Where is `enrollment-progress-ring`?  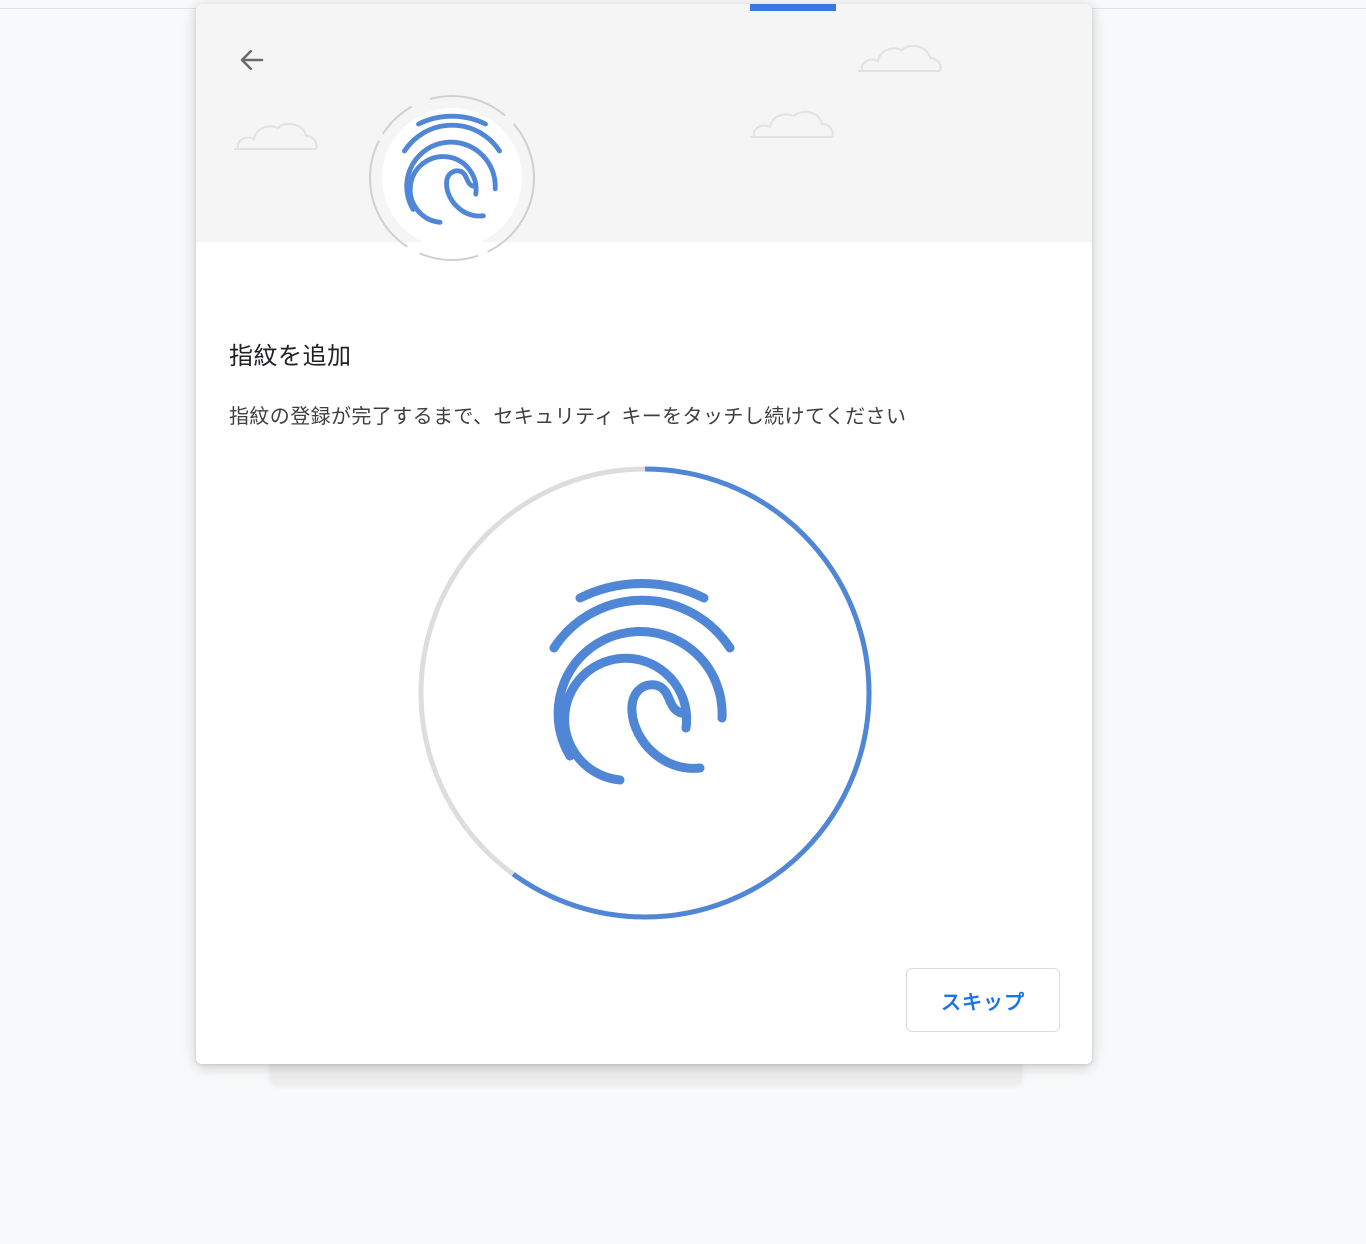
enrollment-progress-ring is located at coordinates (645, 693).